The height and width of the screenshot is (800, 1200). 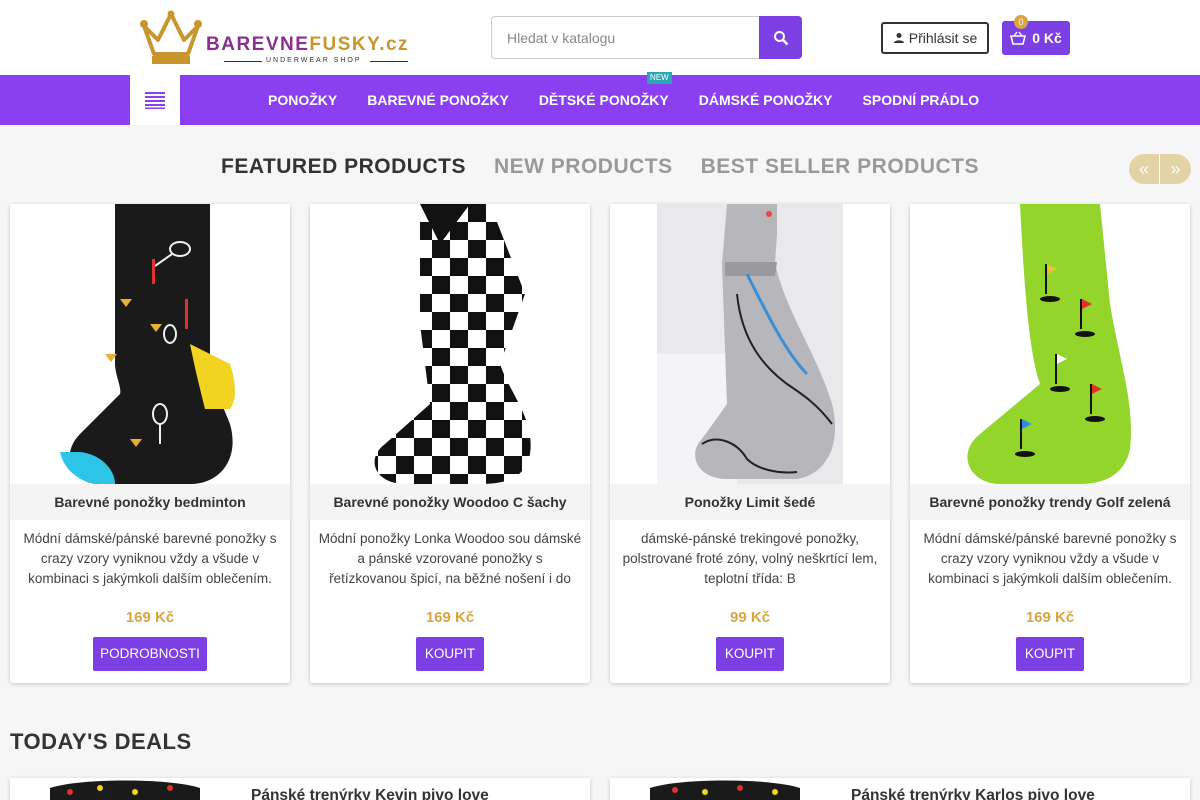 I want to click on sock-chess-image, so click(x=452, y=344).